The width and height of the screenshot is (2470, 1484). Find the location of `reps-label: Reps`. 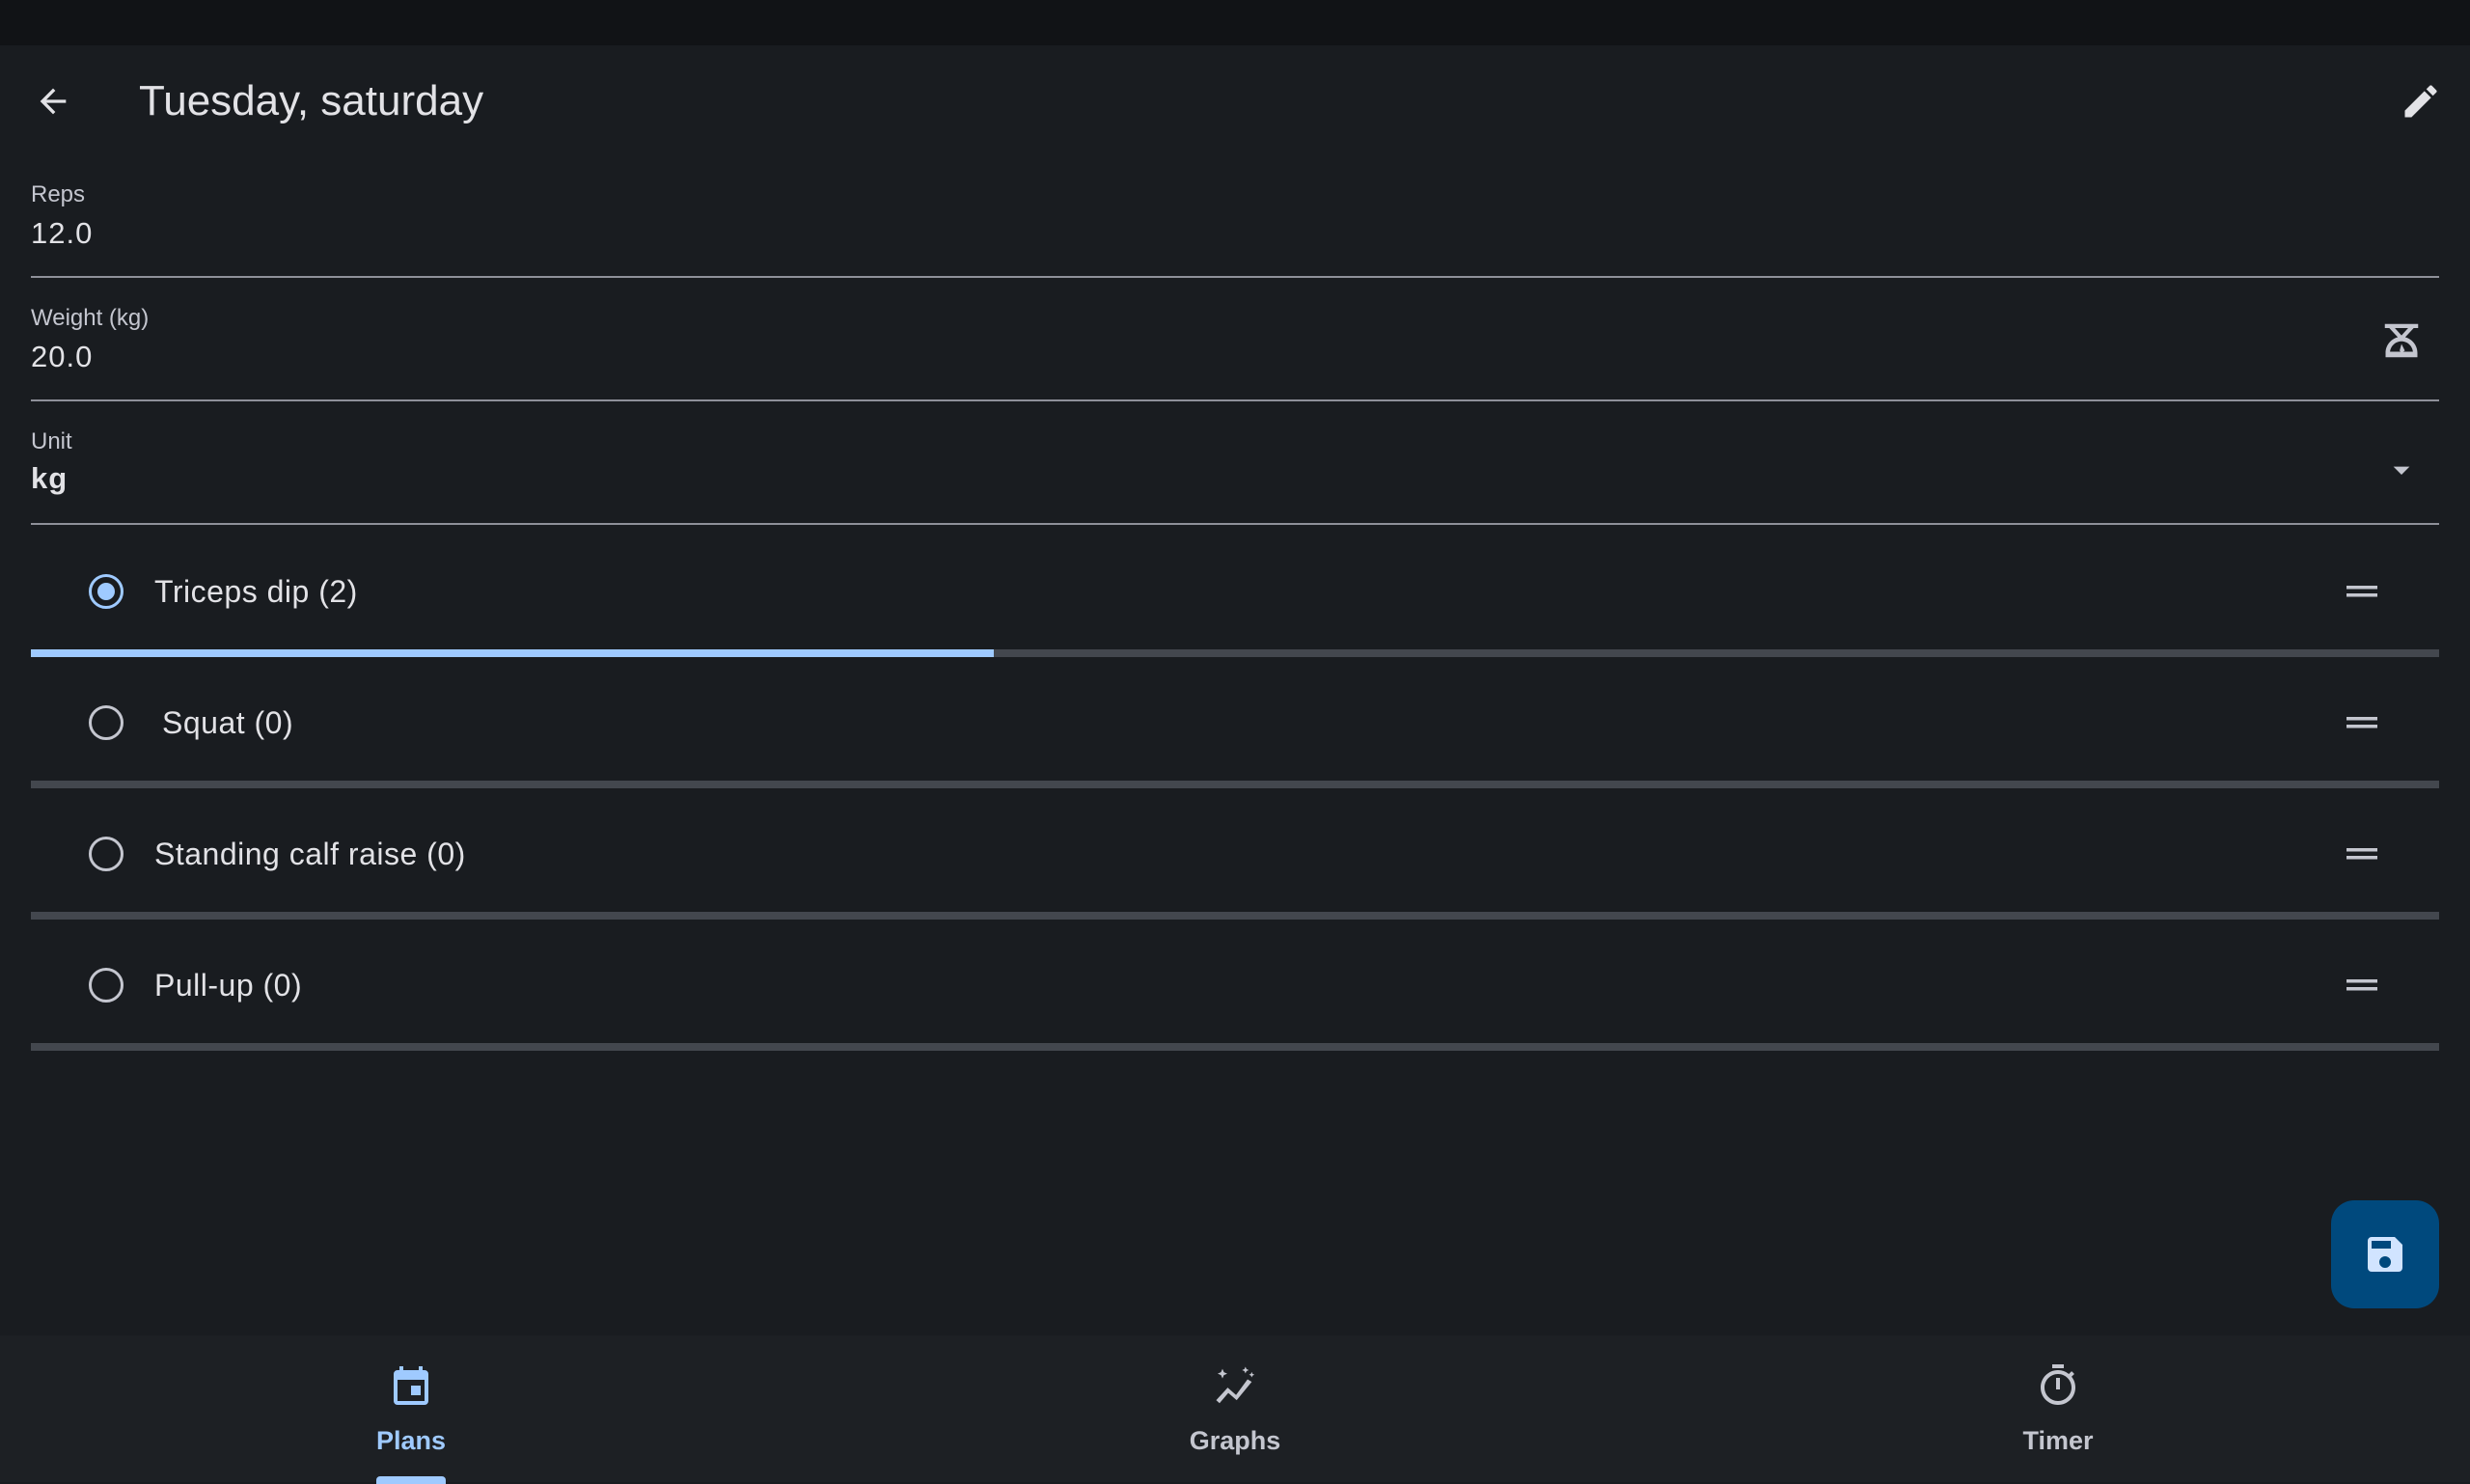

reps-label: Reps is located at coordinates (59, 194).